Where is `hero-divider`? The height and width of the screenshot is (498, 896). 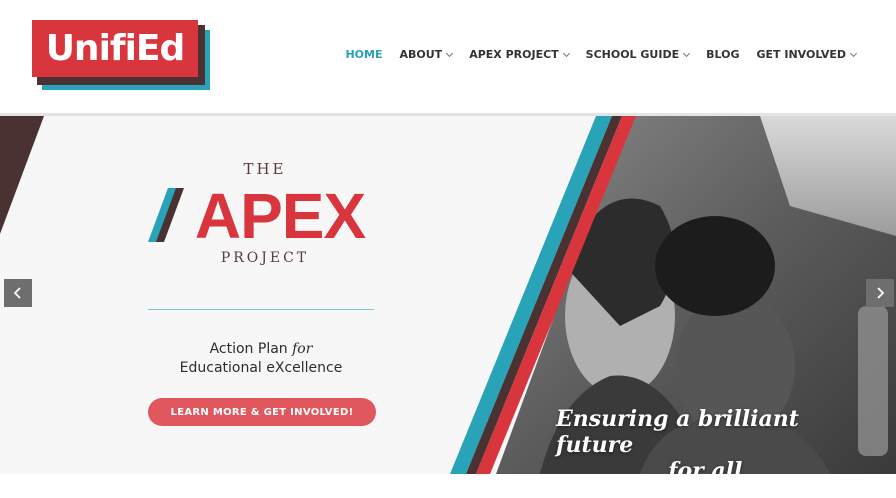
hero-divider is located at coordinates (261, 309).